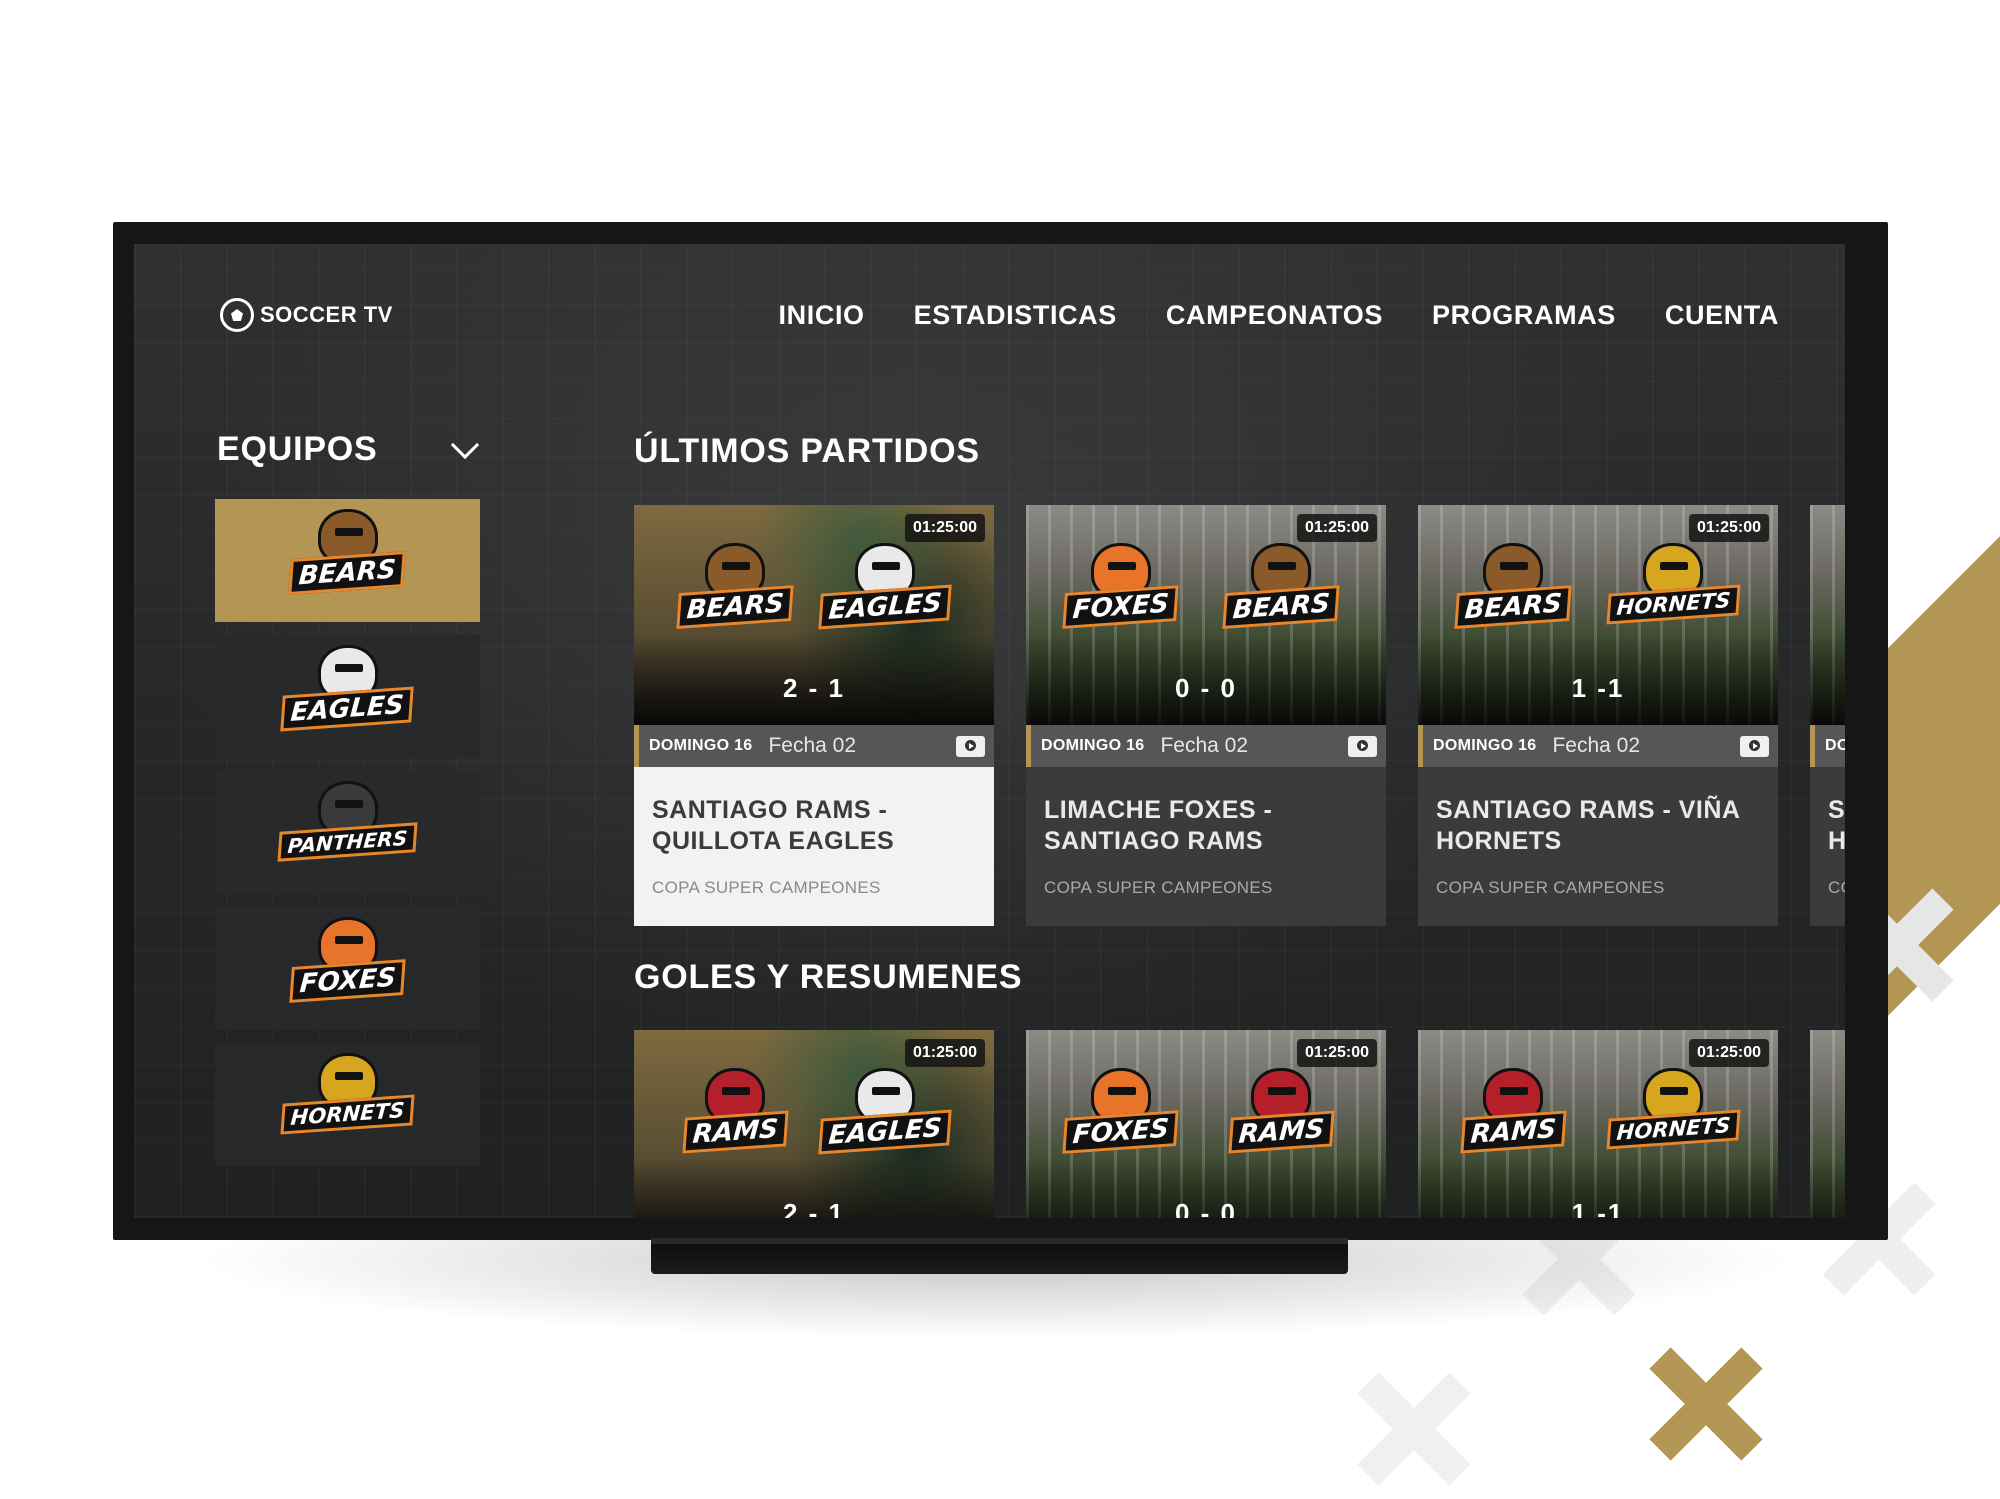  I want to click on team-item-eagles: EAGLES, so click(347, 696).